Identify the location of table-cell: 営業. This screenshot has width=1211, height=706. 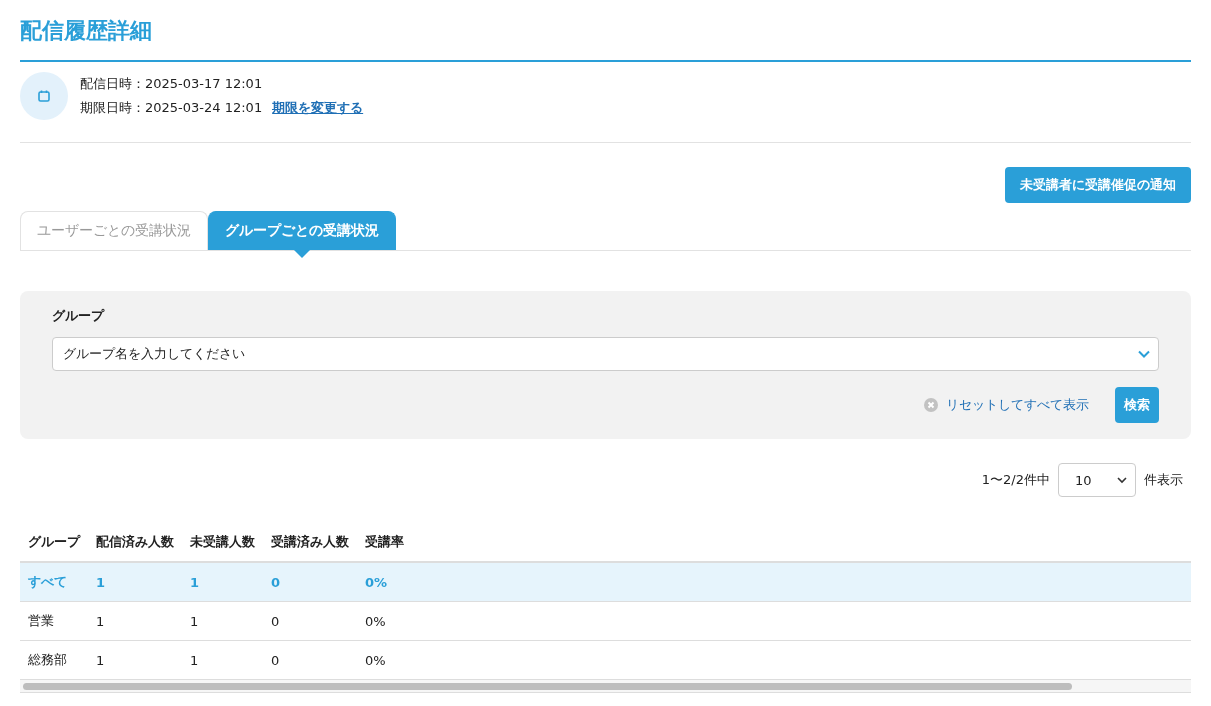
(54, 621).